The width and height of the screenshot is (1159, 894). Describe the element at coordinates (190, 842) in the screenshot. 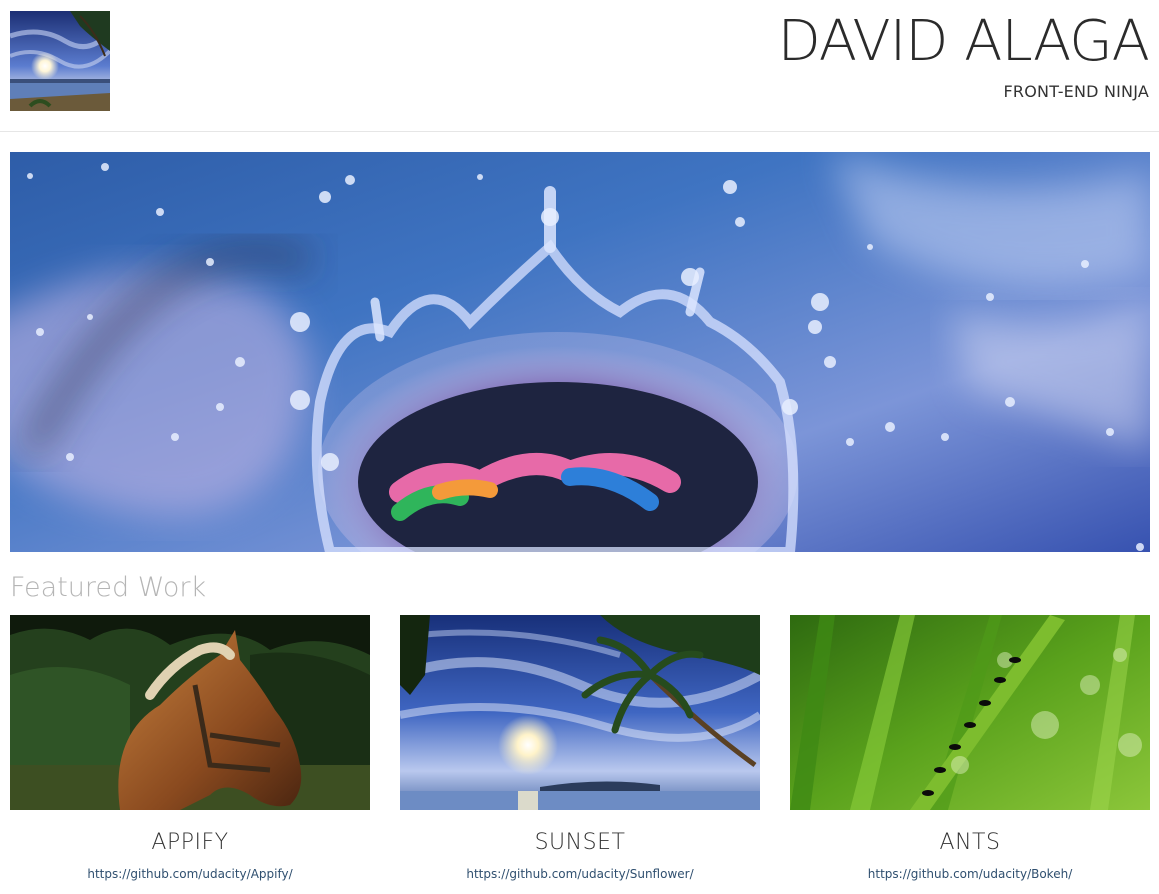

I see `project-title: APPIFY` at that location.